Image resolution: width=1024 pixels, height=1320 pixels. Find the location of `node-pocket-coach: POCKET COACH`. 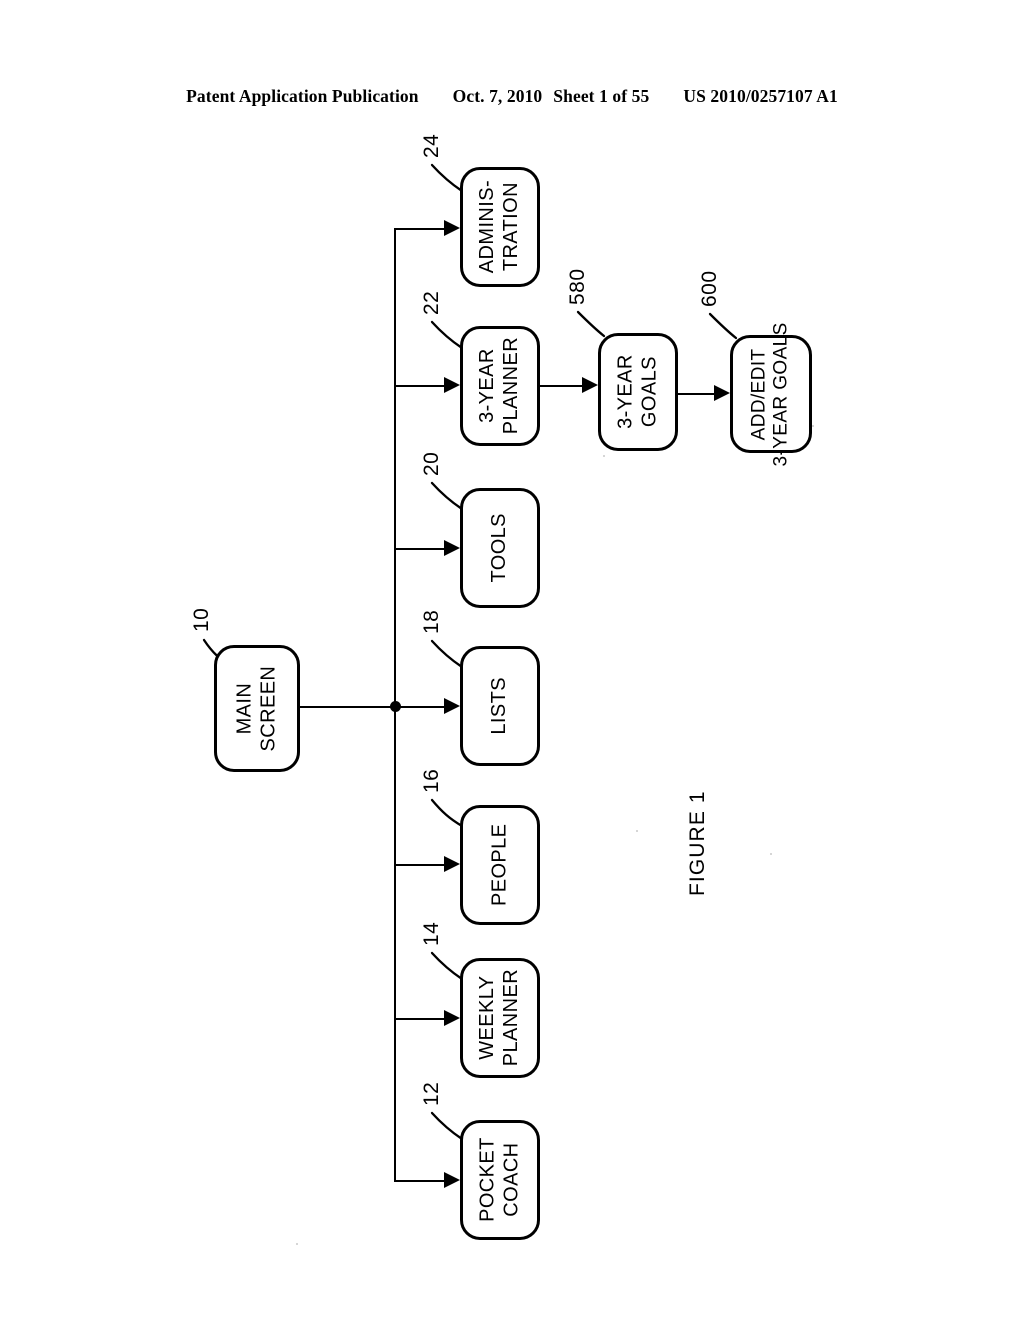

node-pocket-coach: POCKET COACH is located at coordinates (500, 1180).